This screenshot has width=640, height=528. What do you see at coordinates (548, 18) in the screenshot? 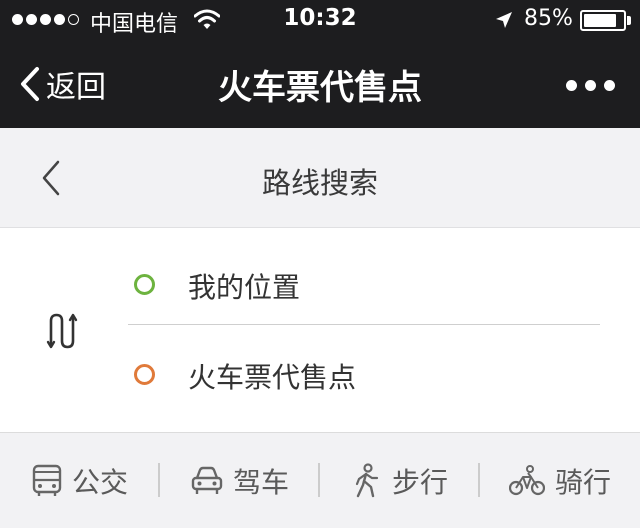
I see `battery-percent: 85%` at bounding box center [548, 18].